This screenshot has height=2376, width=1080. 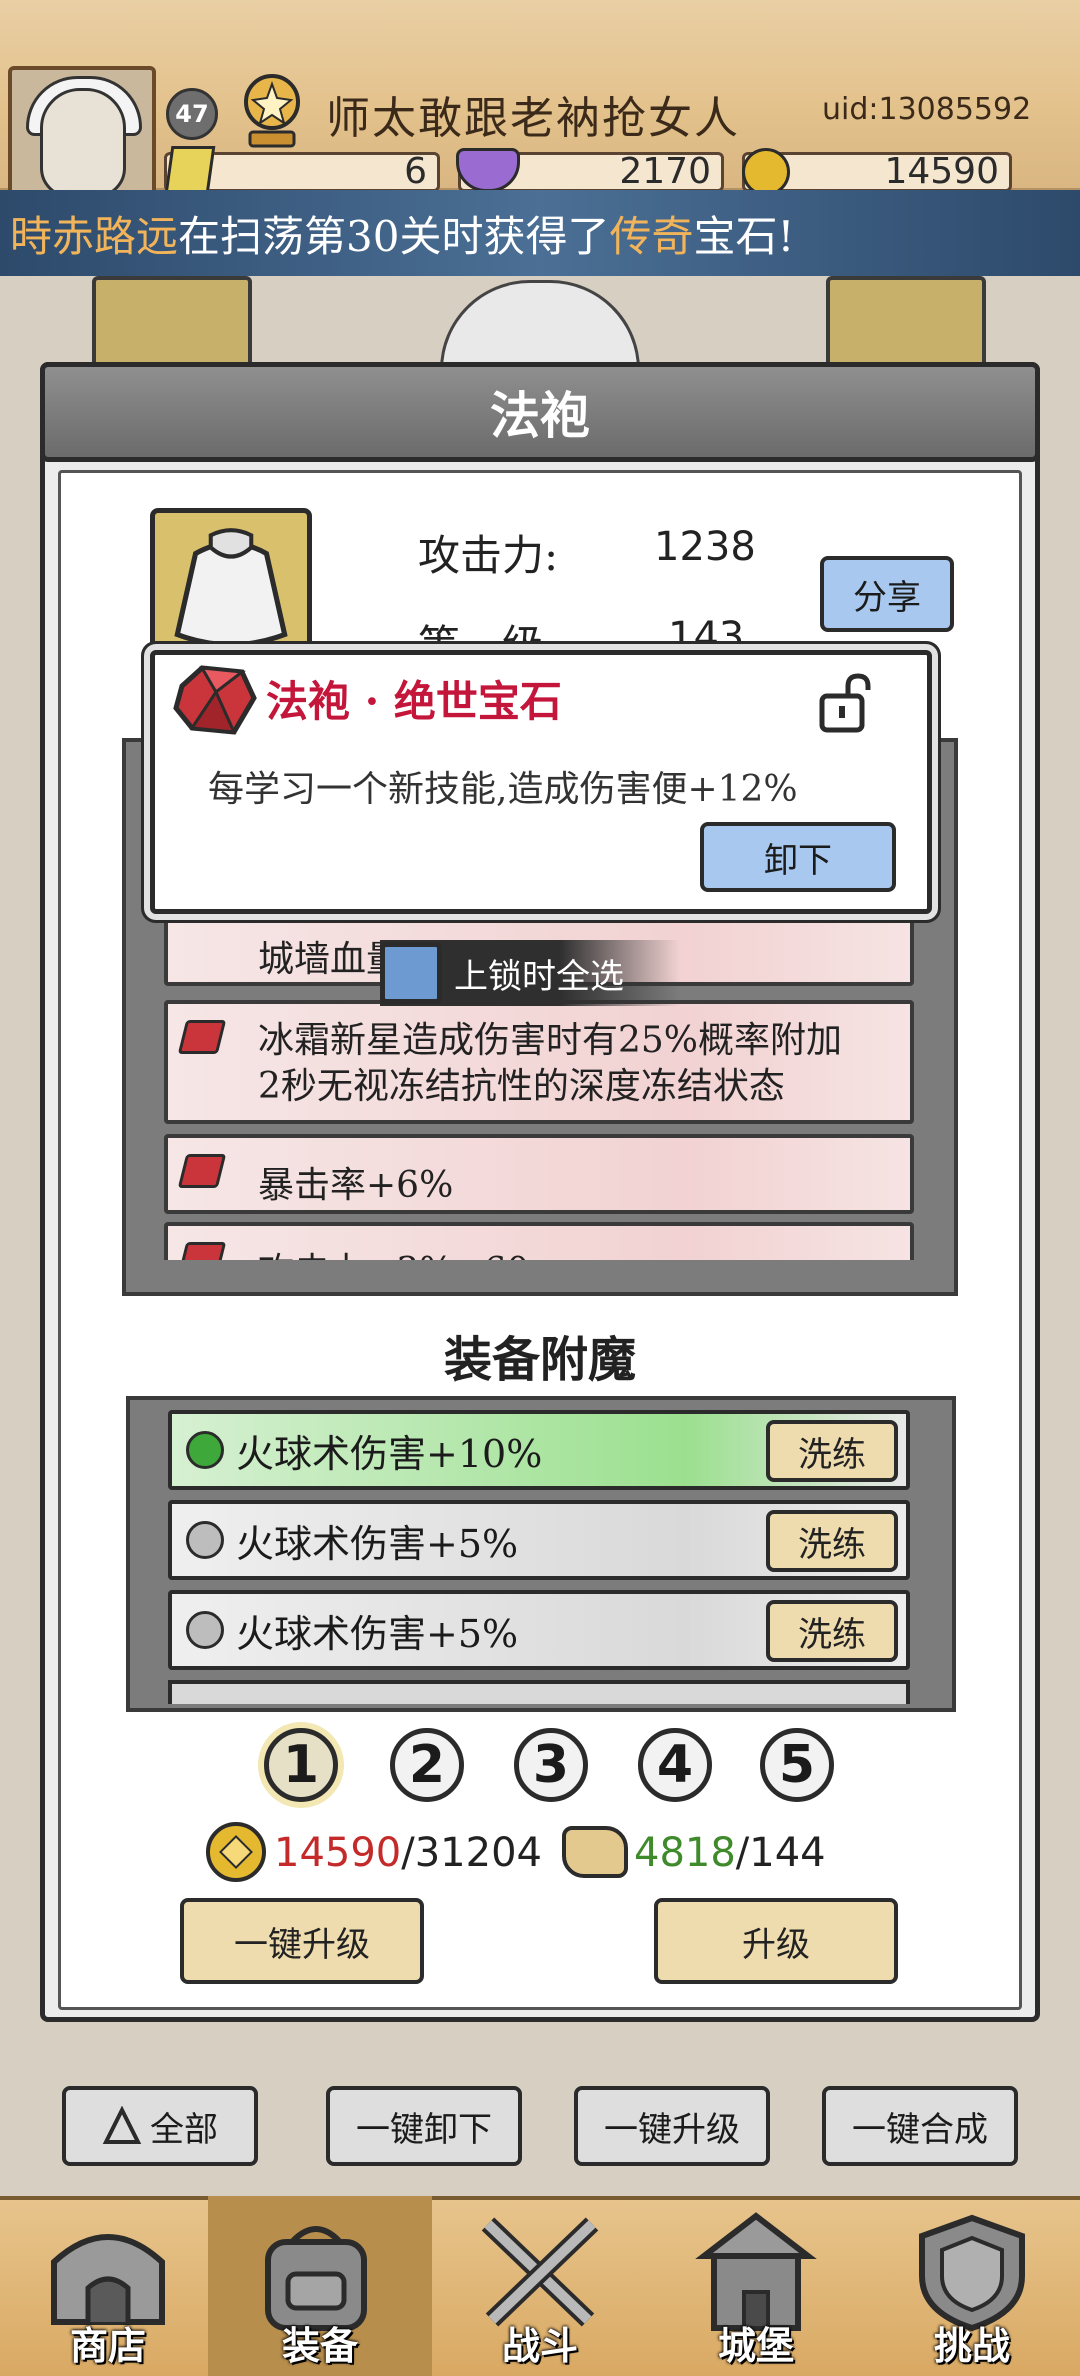 What do you see at coordinates (672, 2126) in the screenshot?
I see `upgrade-all-button: 一键升级` at bounding box center [672, 2126].